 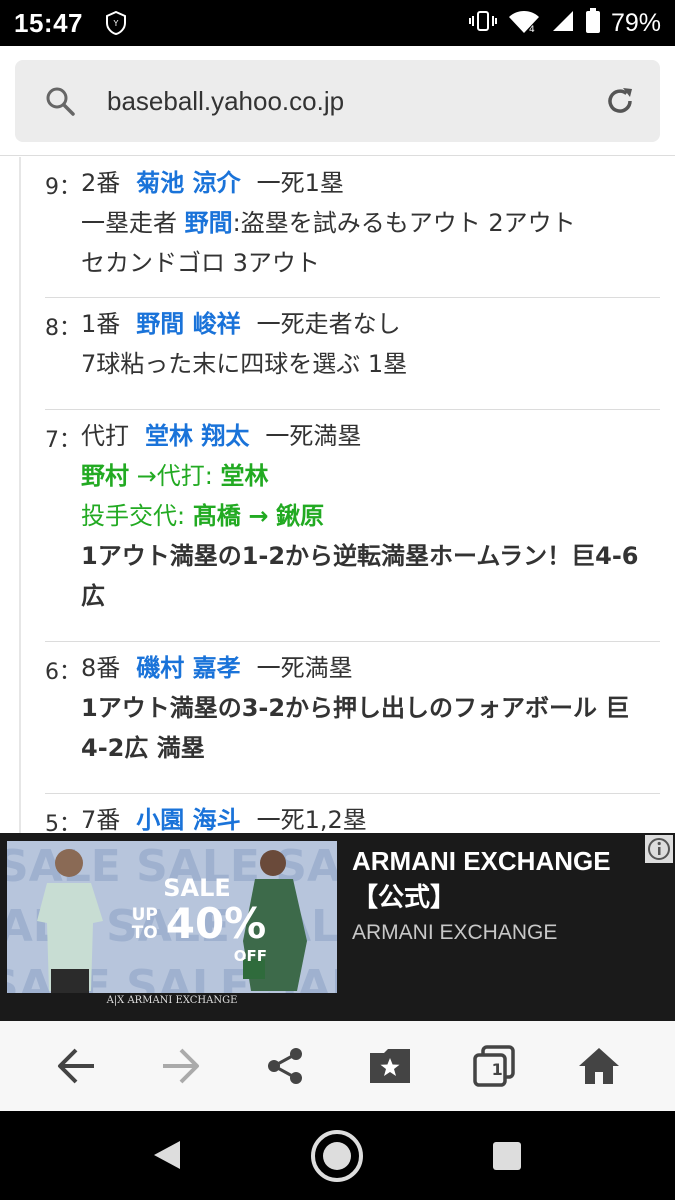 What do you see at coordinates (659, 849) in the screenshot?
I see `ad-info-icon` at bounding box center [659, 849].